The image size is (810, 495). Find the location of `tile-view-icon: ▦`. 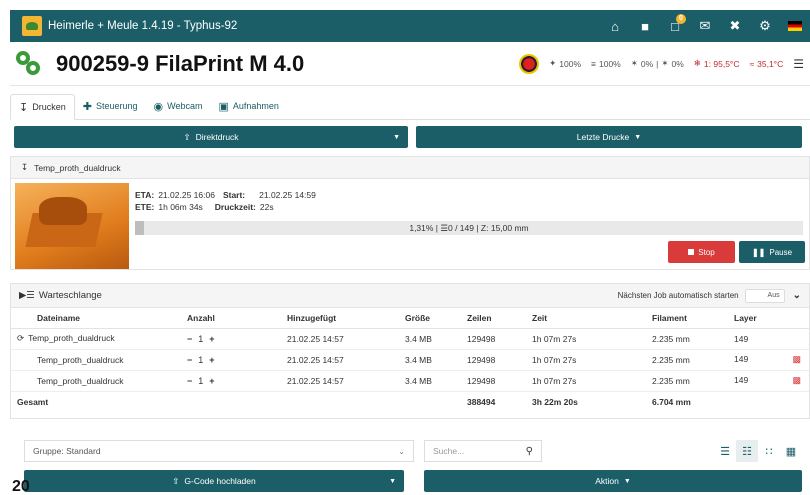

tile-view-icon: ▦ is located at coordinates (791, 451).